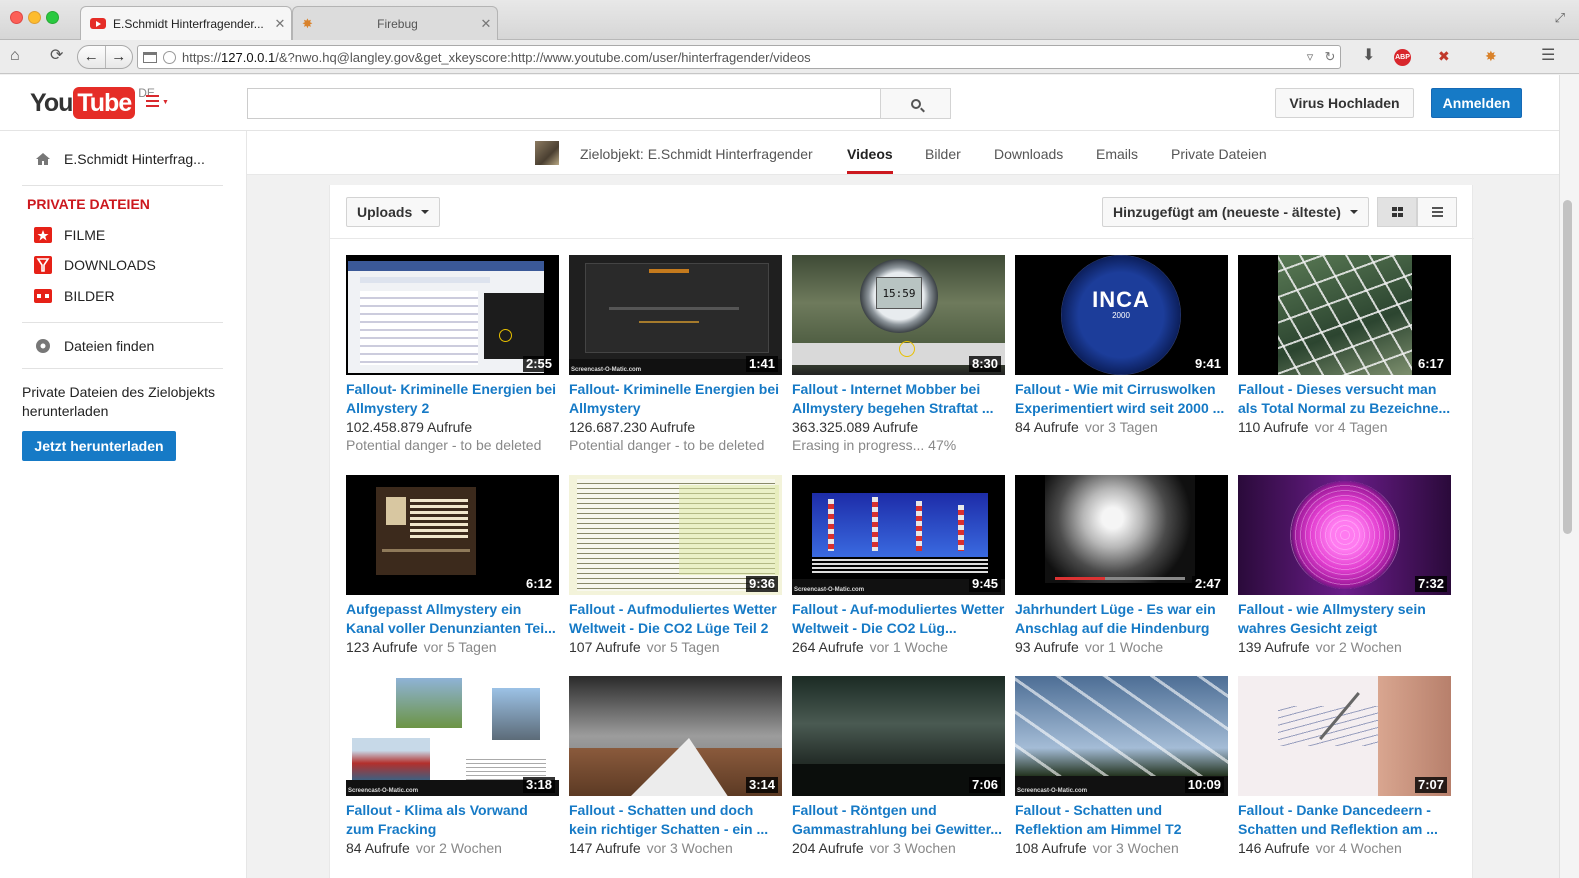 This screenshot has width=1579, height=878. I want to click on adblock-icon: ABP, so click(1402, 57).